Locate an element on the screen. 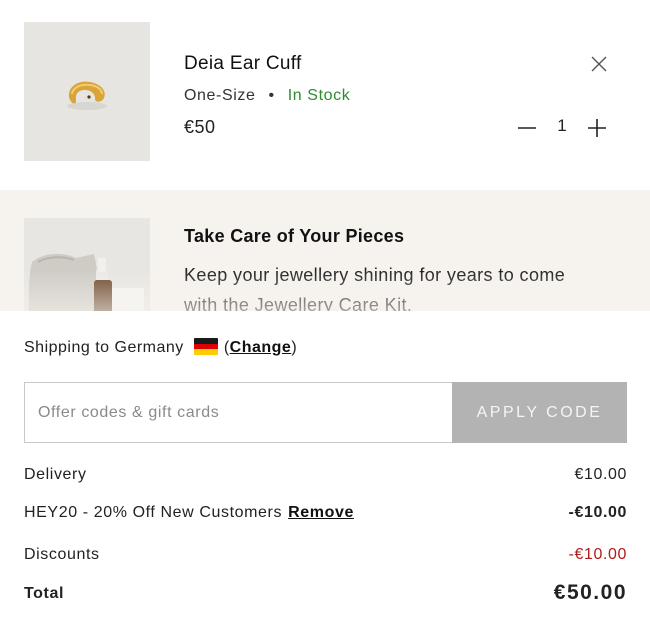  promo-code-value: -€10.00 is located at coordinates (597, 512).